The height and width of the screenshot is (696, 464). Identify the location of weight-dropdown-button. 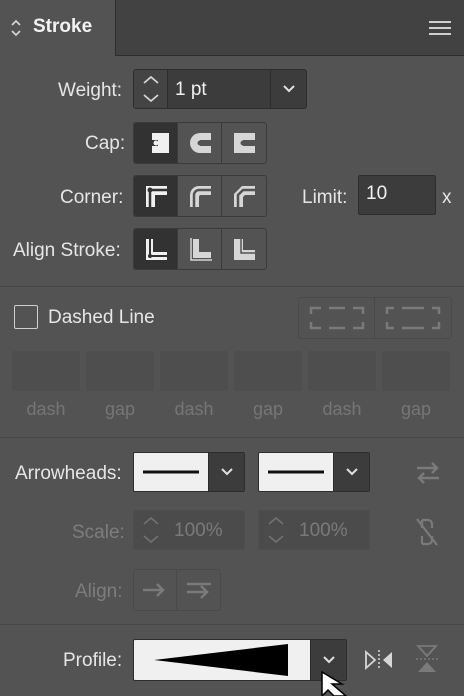
(288, 89).